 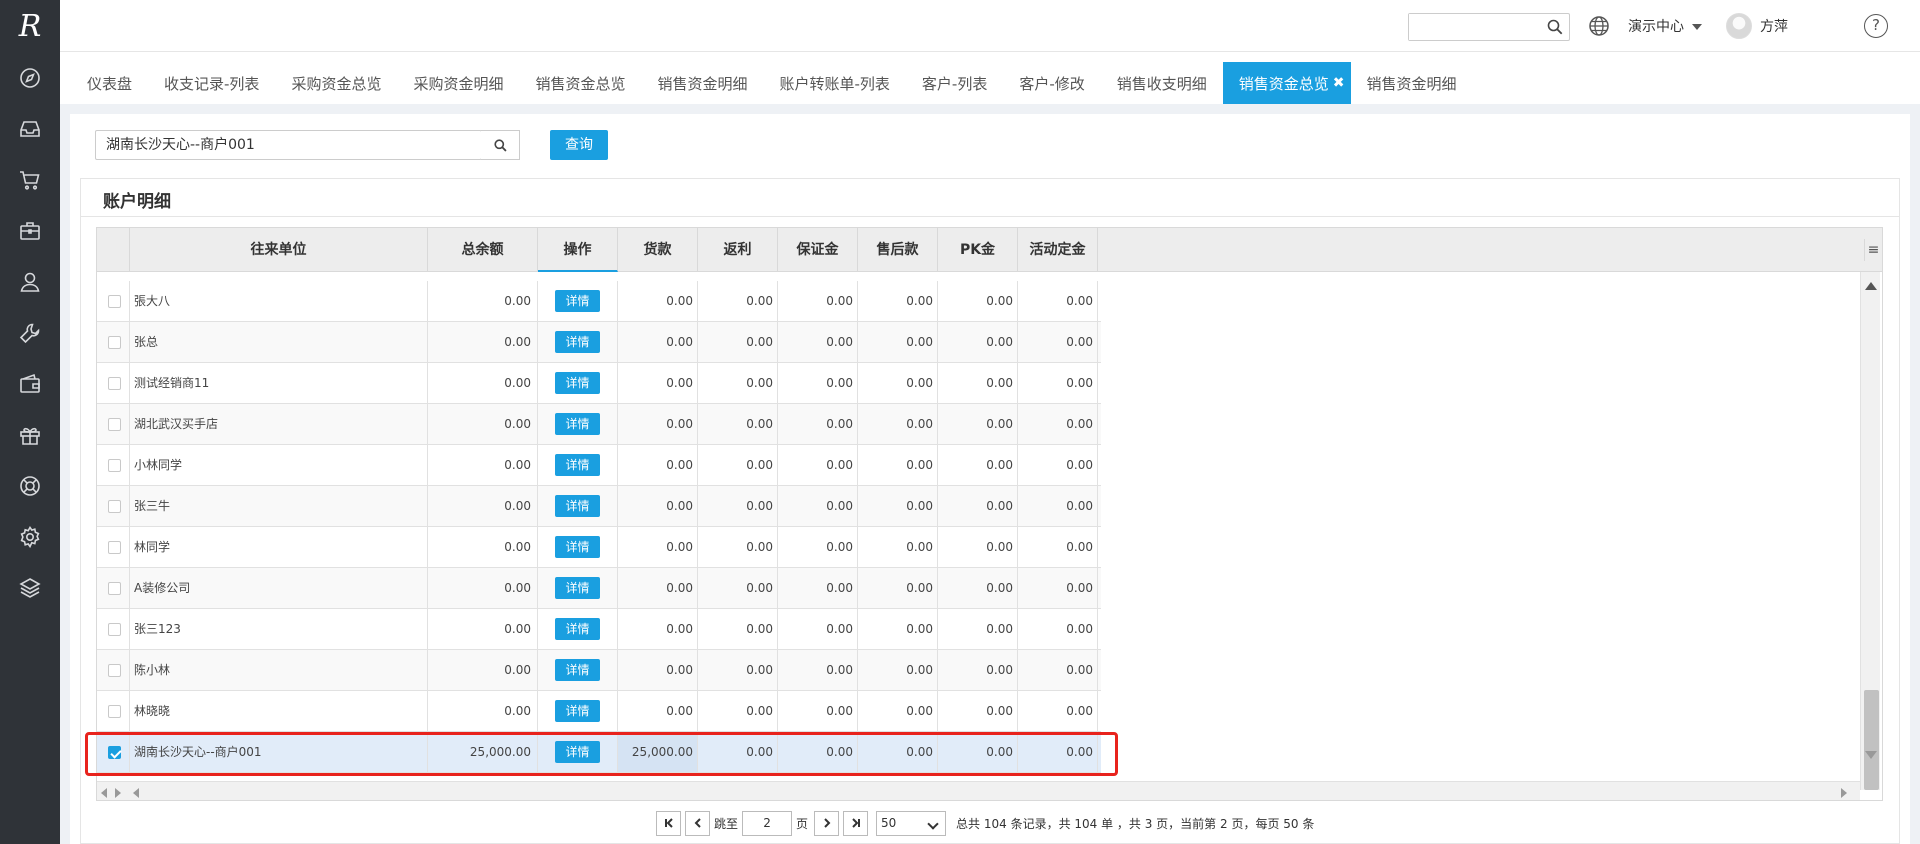 What do you see at coordinates (30, 485) in the screenshot?
I see `lifebuoy-icon` at bounding box center [30, 485].